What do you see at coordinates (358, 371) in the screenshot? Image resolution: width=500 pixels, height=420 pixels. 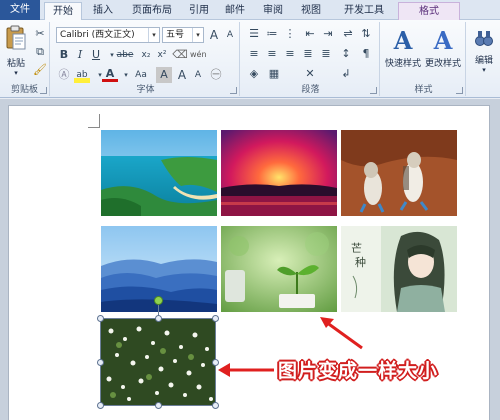 I see `annotation-text: 图片变成一样大小` at bounding box center [358, 371].